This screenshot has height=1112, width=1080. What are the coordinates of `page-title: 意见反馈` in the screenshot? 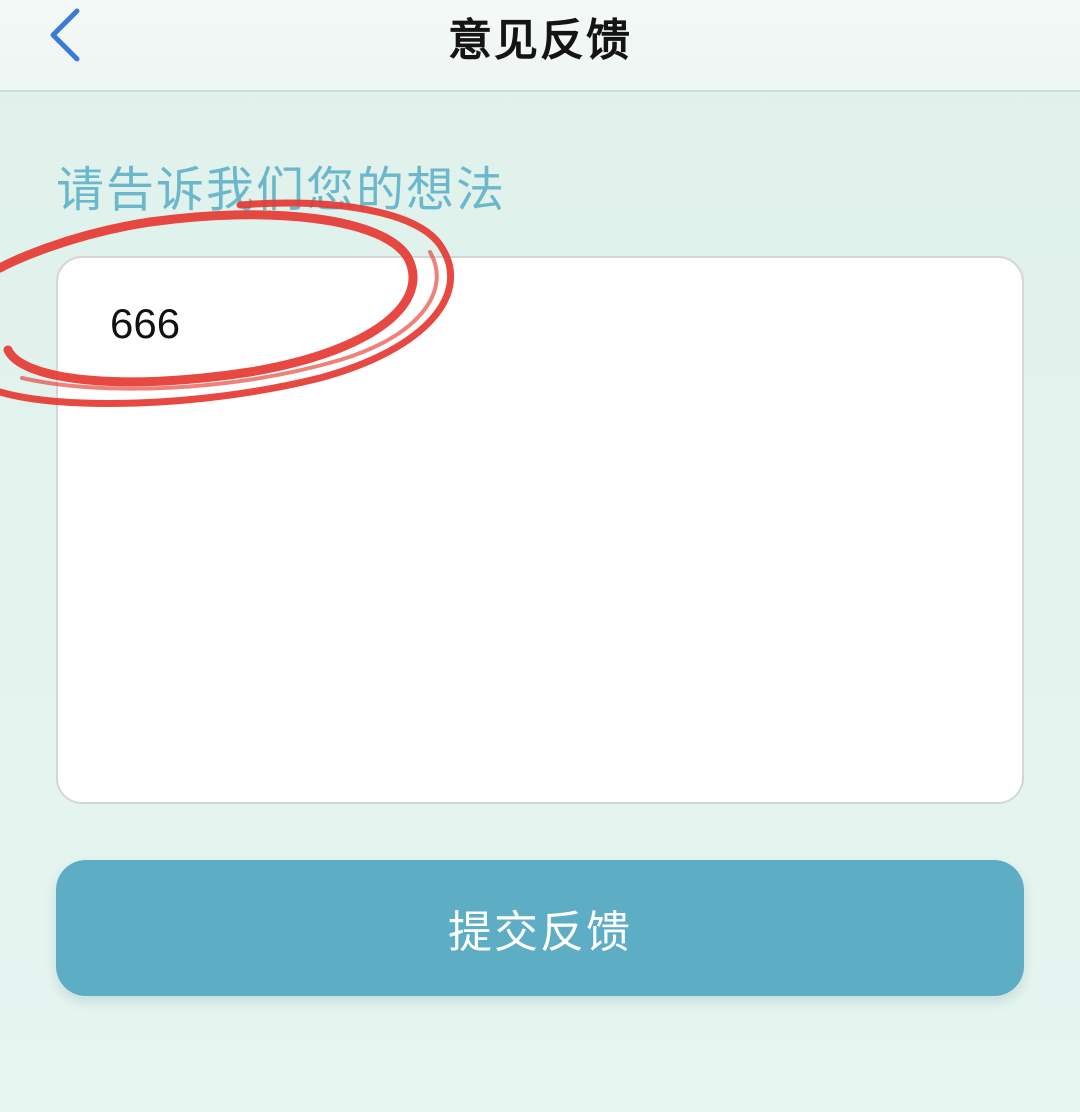 It's located at (540, 40).